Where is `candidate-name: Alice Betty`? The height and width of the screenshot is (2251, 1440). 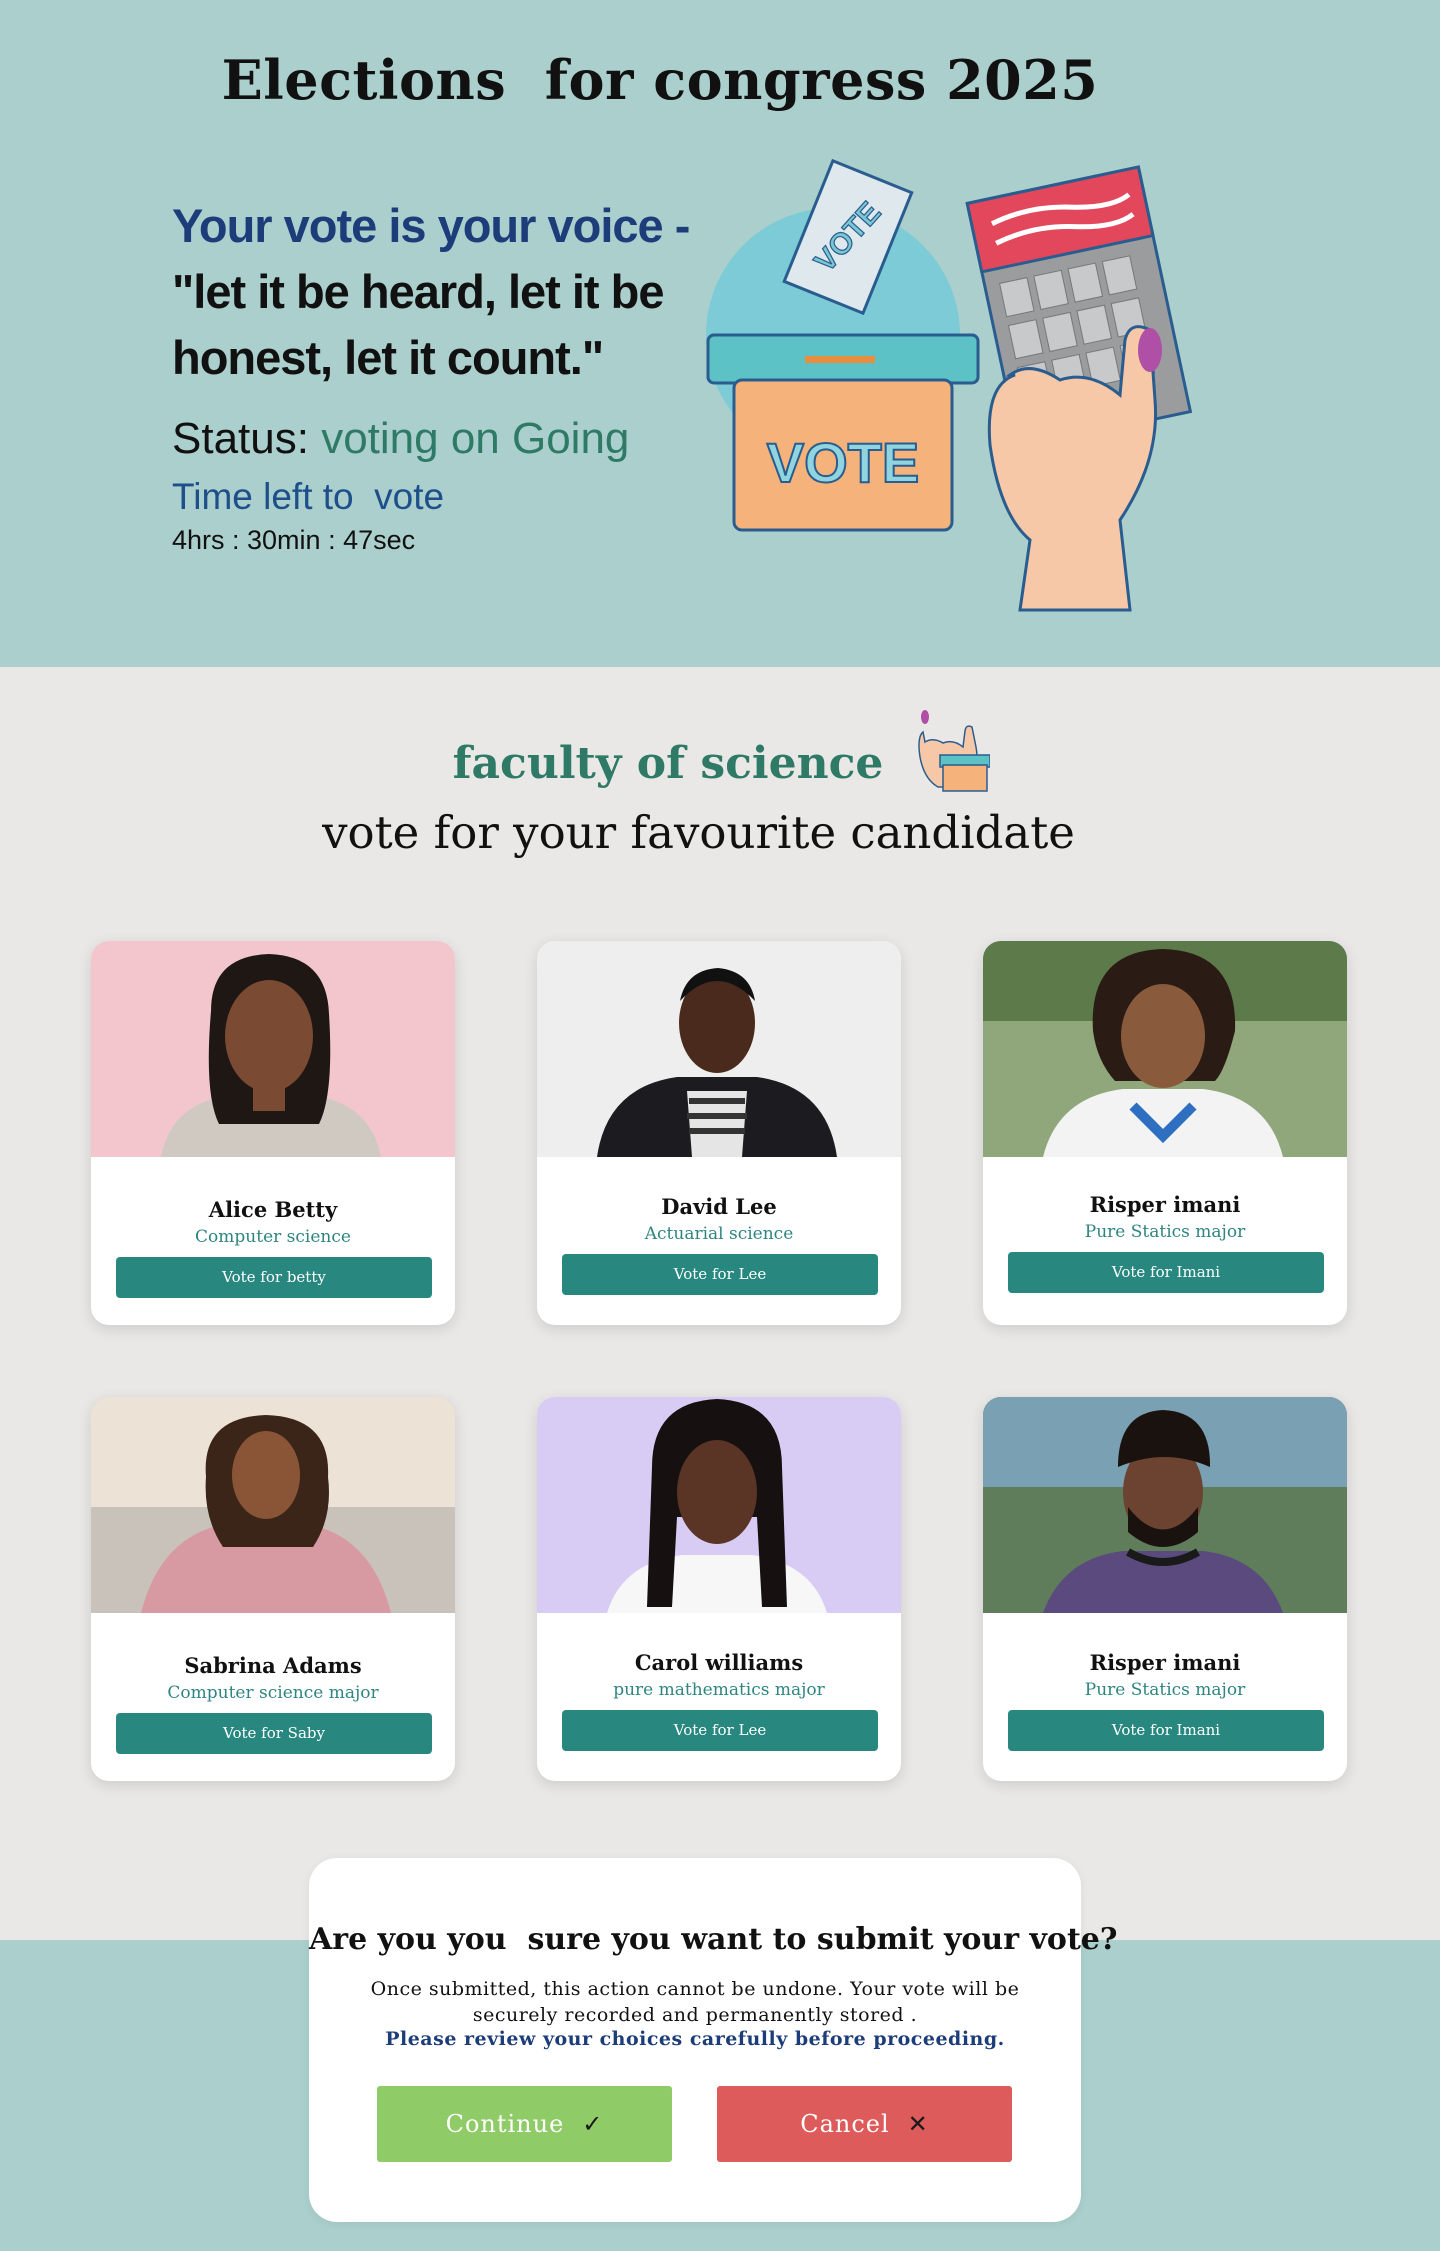 candidate-name: Alice Betty is located at coordinates (273, 1209).